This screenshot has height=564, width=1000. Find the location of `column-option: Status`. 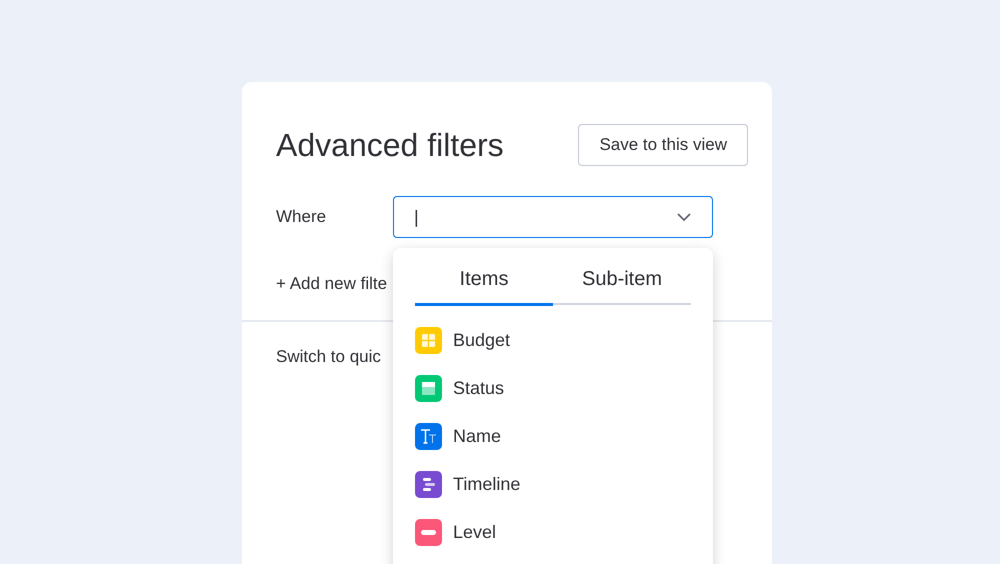

column-option: Status is located at coordinates (478, 388).